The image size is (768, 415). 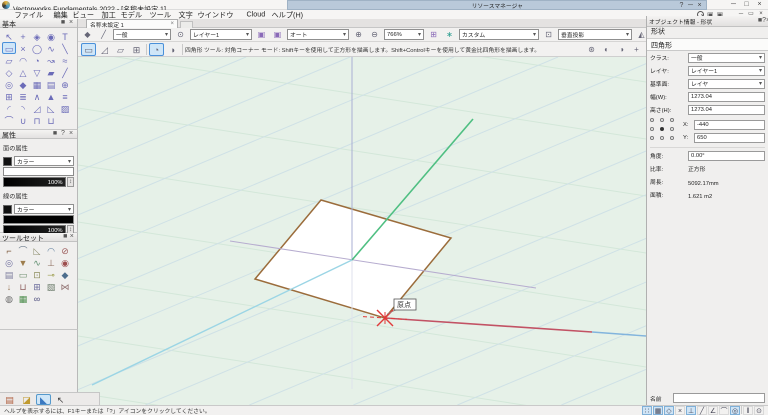 I want to click on basic-tool-32: ◿, so click(x=37, y=108).